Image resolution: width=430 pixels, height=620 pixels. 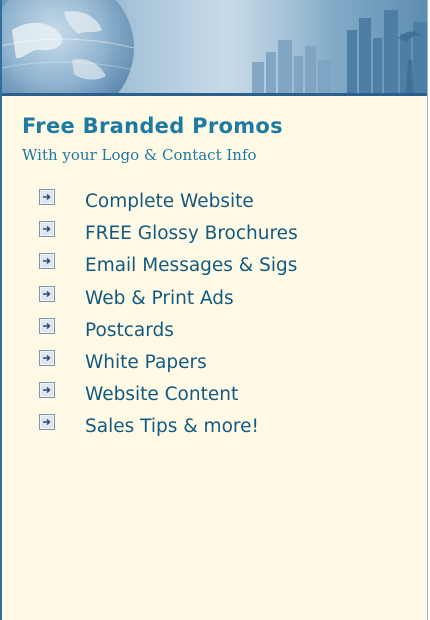 I want to click on list-item-label: FREE Glossy Brochures, so click(x=191, y=234).